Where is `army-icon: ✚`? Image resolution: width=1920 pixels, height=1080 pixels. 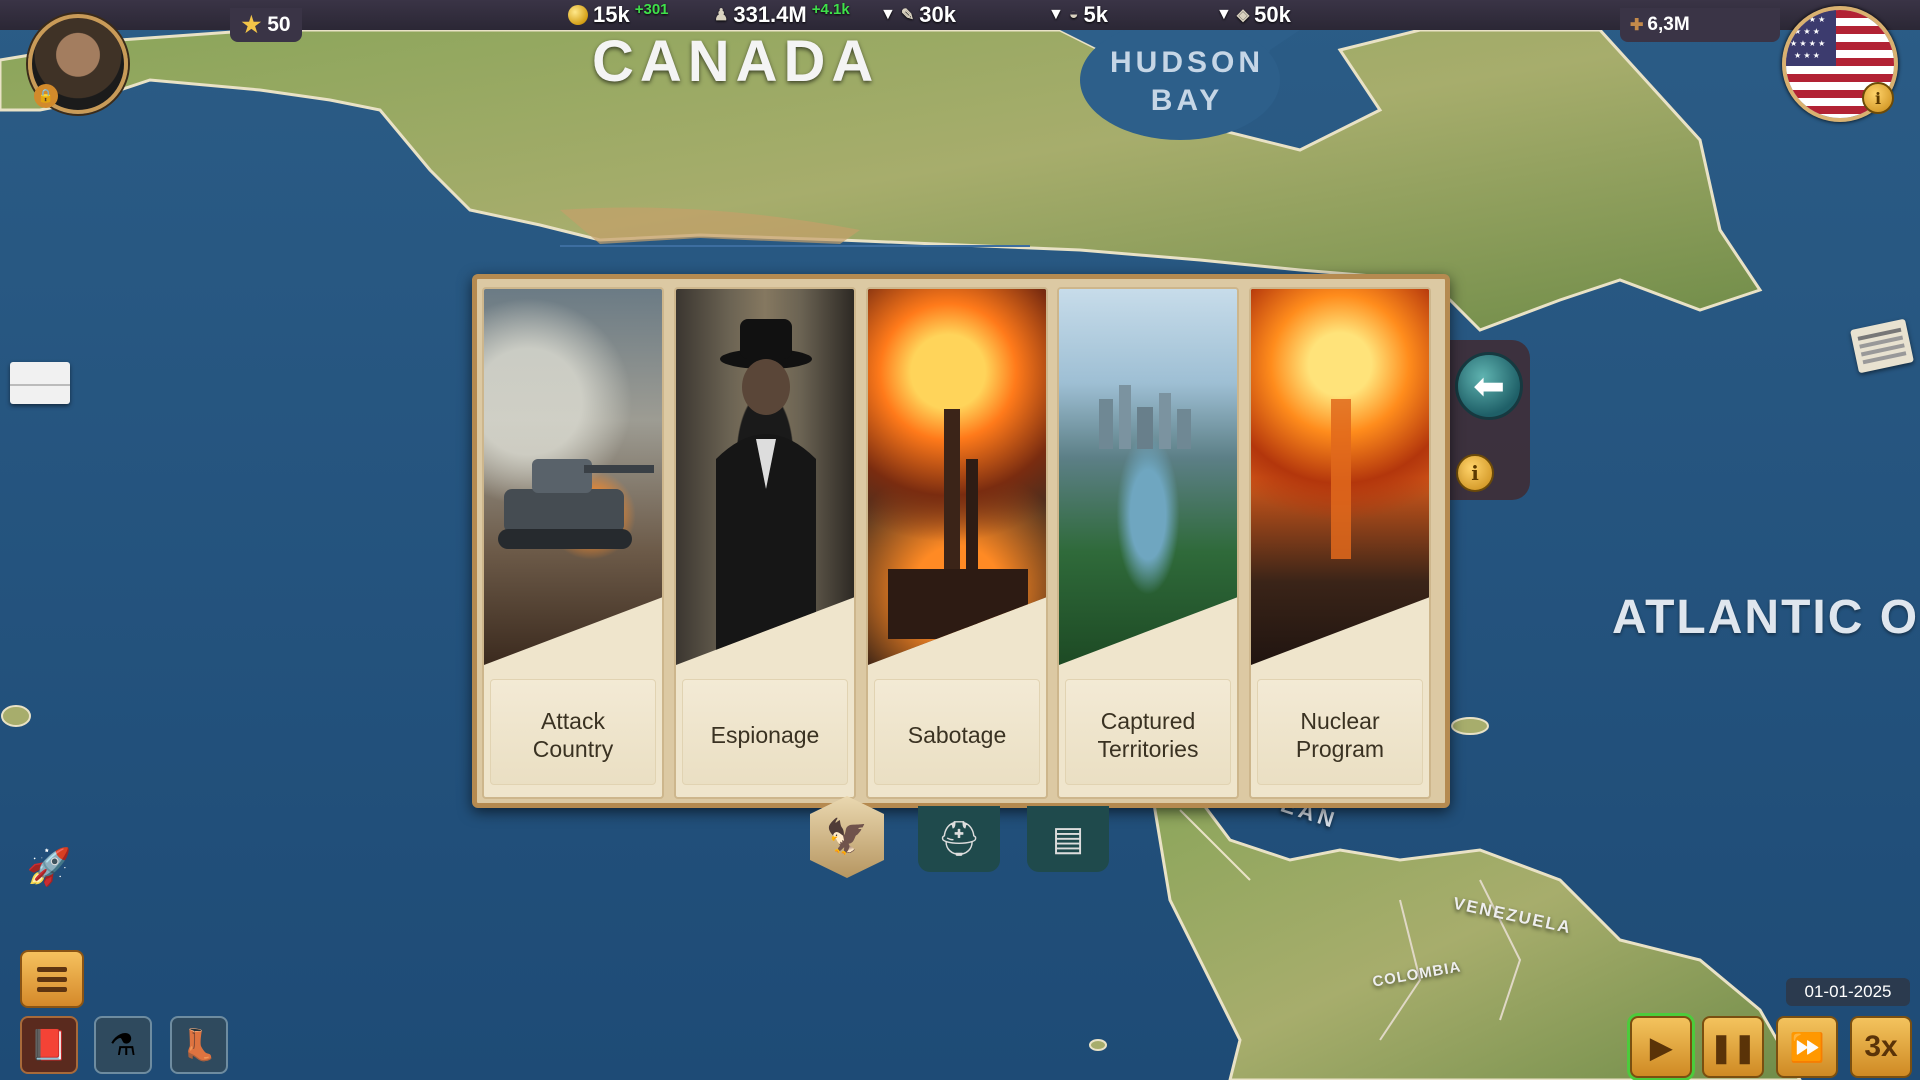
army-icon: ✚ is located at coordinates (1637, 25).